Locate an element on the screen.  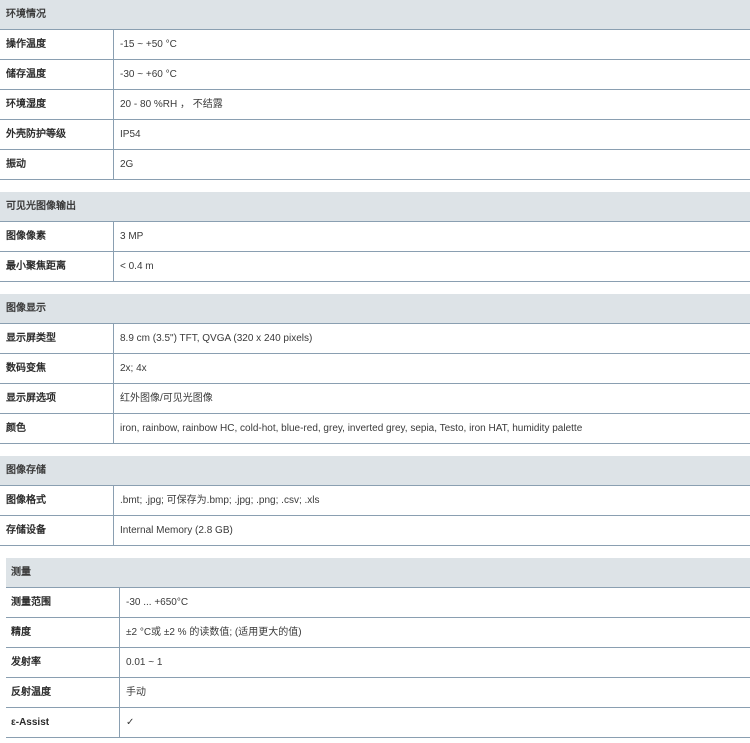
spec-value: ±2 °C或 ±2 % 的读数值; (适用更大的值) is located at coordinates (214, 632).